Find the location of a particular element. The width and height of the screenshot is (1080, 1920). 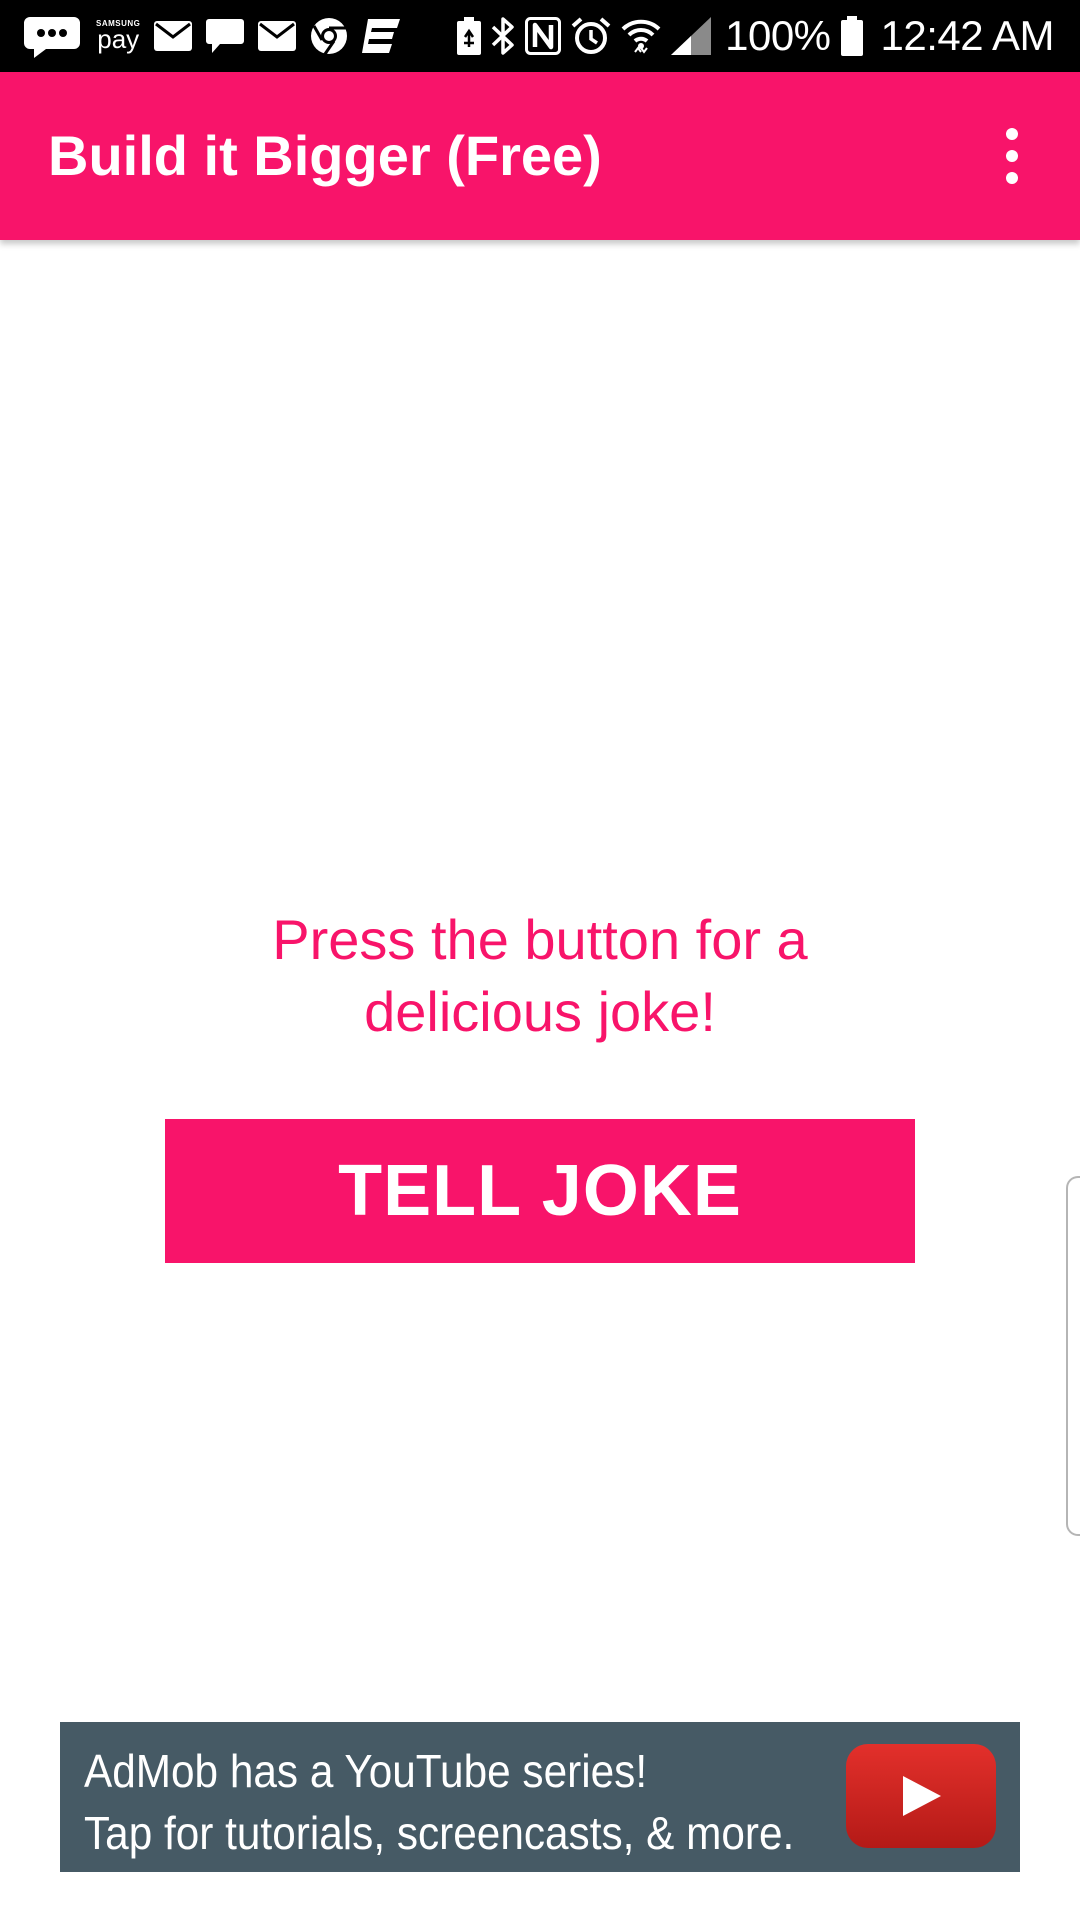

app-bar: Build it Bigger (Free) is located at coordinates (540, 156).